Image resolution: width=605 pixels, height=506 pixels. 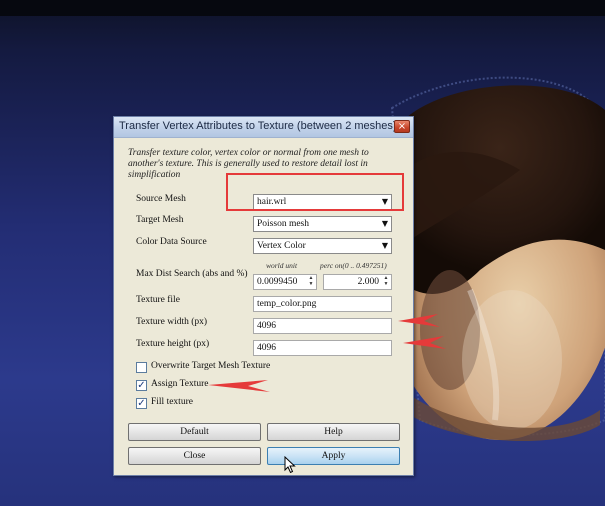 What do you see at coordinates (290, 465) in the screenshot?
I see `mouse-cursor-icon` at bounding box center [290, 465].